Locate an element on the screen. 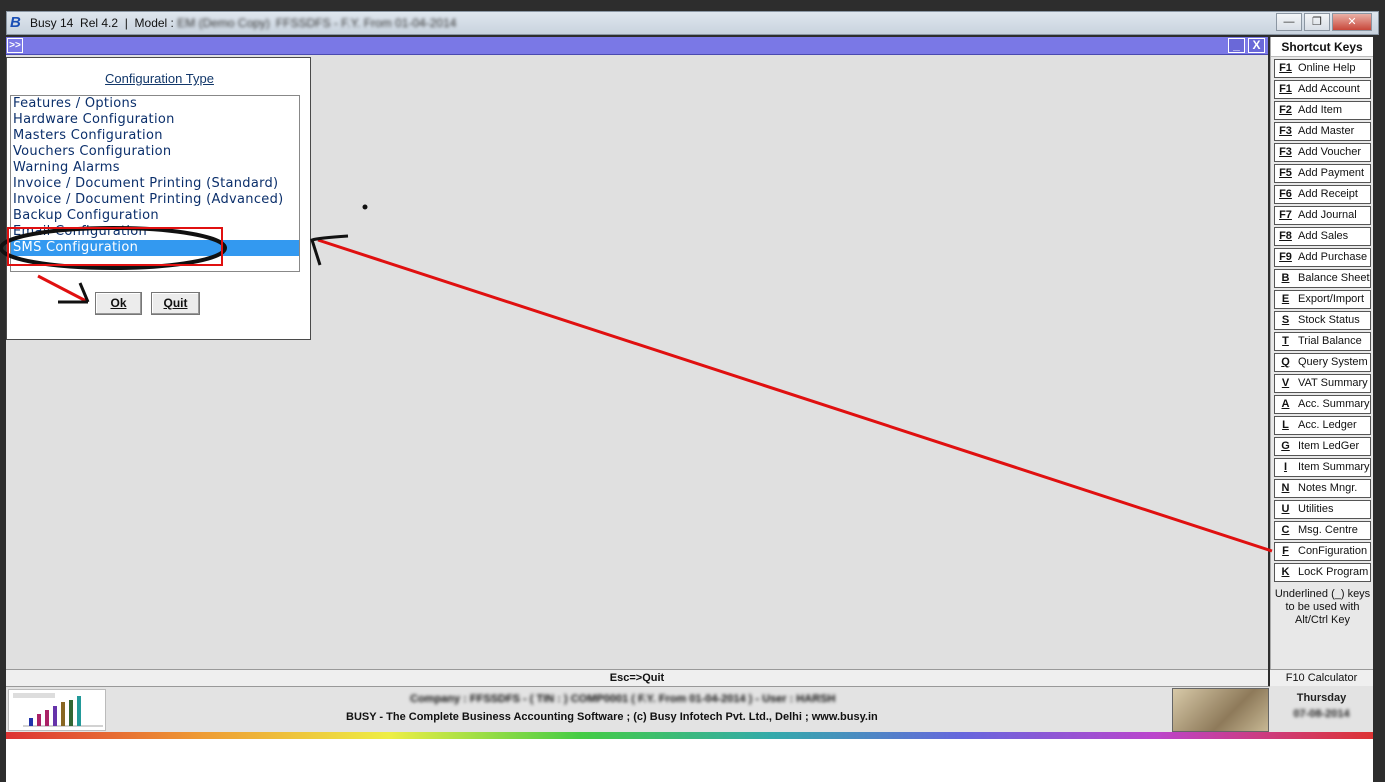  list-item: Warning Alarms is located at coordinates (155, 168).